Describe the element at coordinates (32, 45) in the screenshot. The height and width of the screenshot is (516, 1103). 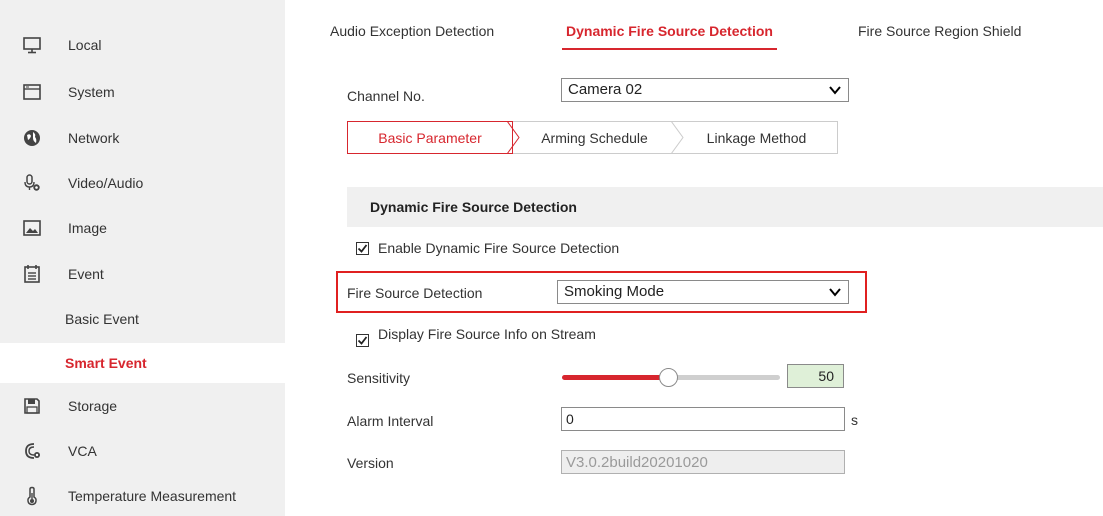
I see `monitor-icon` at that location.